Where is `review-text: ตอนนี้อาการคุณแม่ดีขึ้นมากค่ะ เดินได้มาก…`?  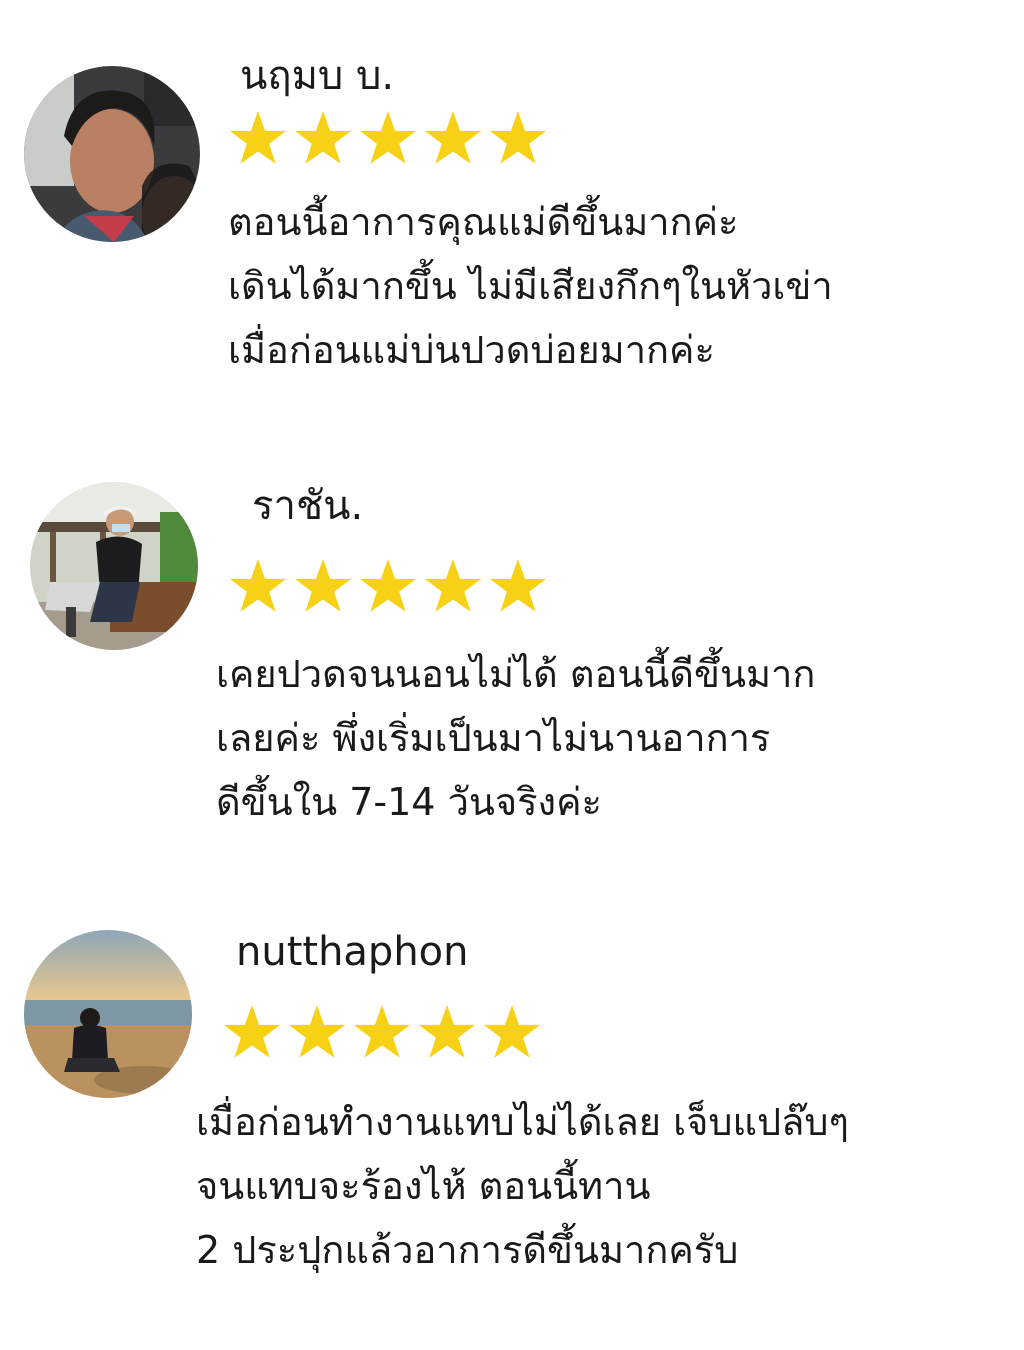 review-text: ตอนนี้อาการคุณแม่ดีขึ้นมากค่ะ เดินได้มาก… is located at coordinates (530, 286).